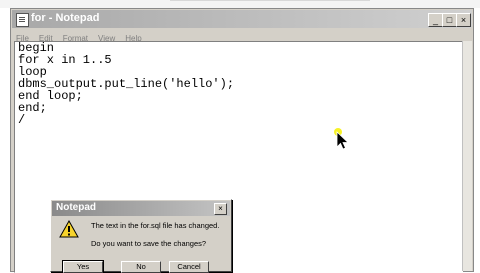 The image size is (480, 273). I want to click on dialog-close-button: ×, so click(220, 209).